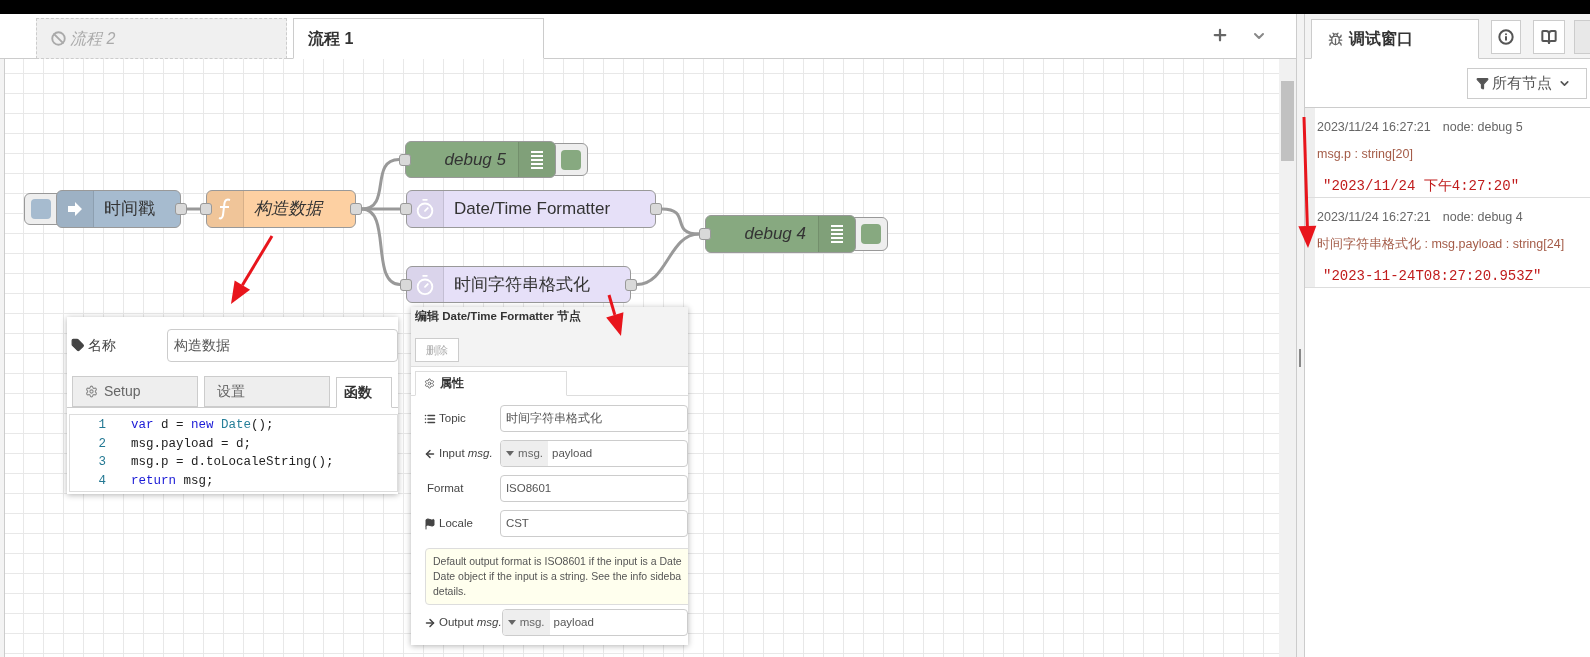  Describe the element at coordinates (1422, 186) in the screenshot. I see `message-value: "2023/11/24 下午4:27:20"` at that location.